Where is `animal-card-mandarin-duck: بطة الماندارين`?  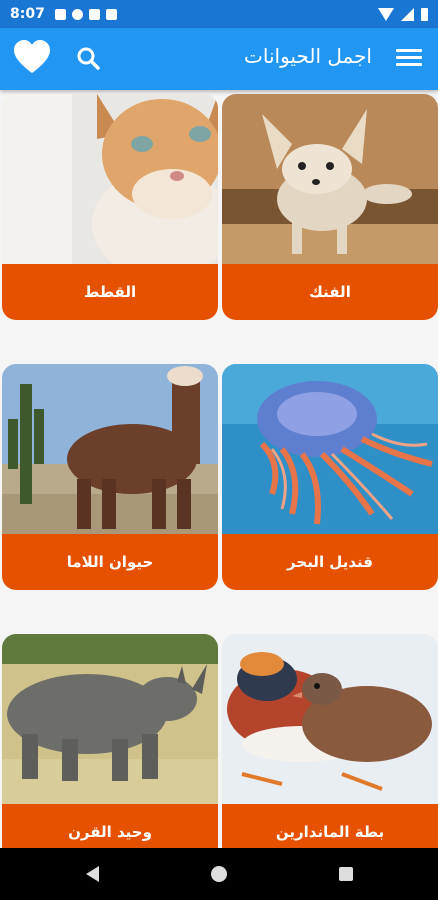 animal-card-mandarin-duck: بطة الماندارين is located at coordinates (330, 741).